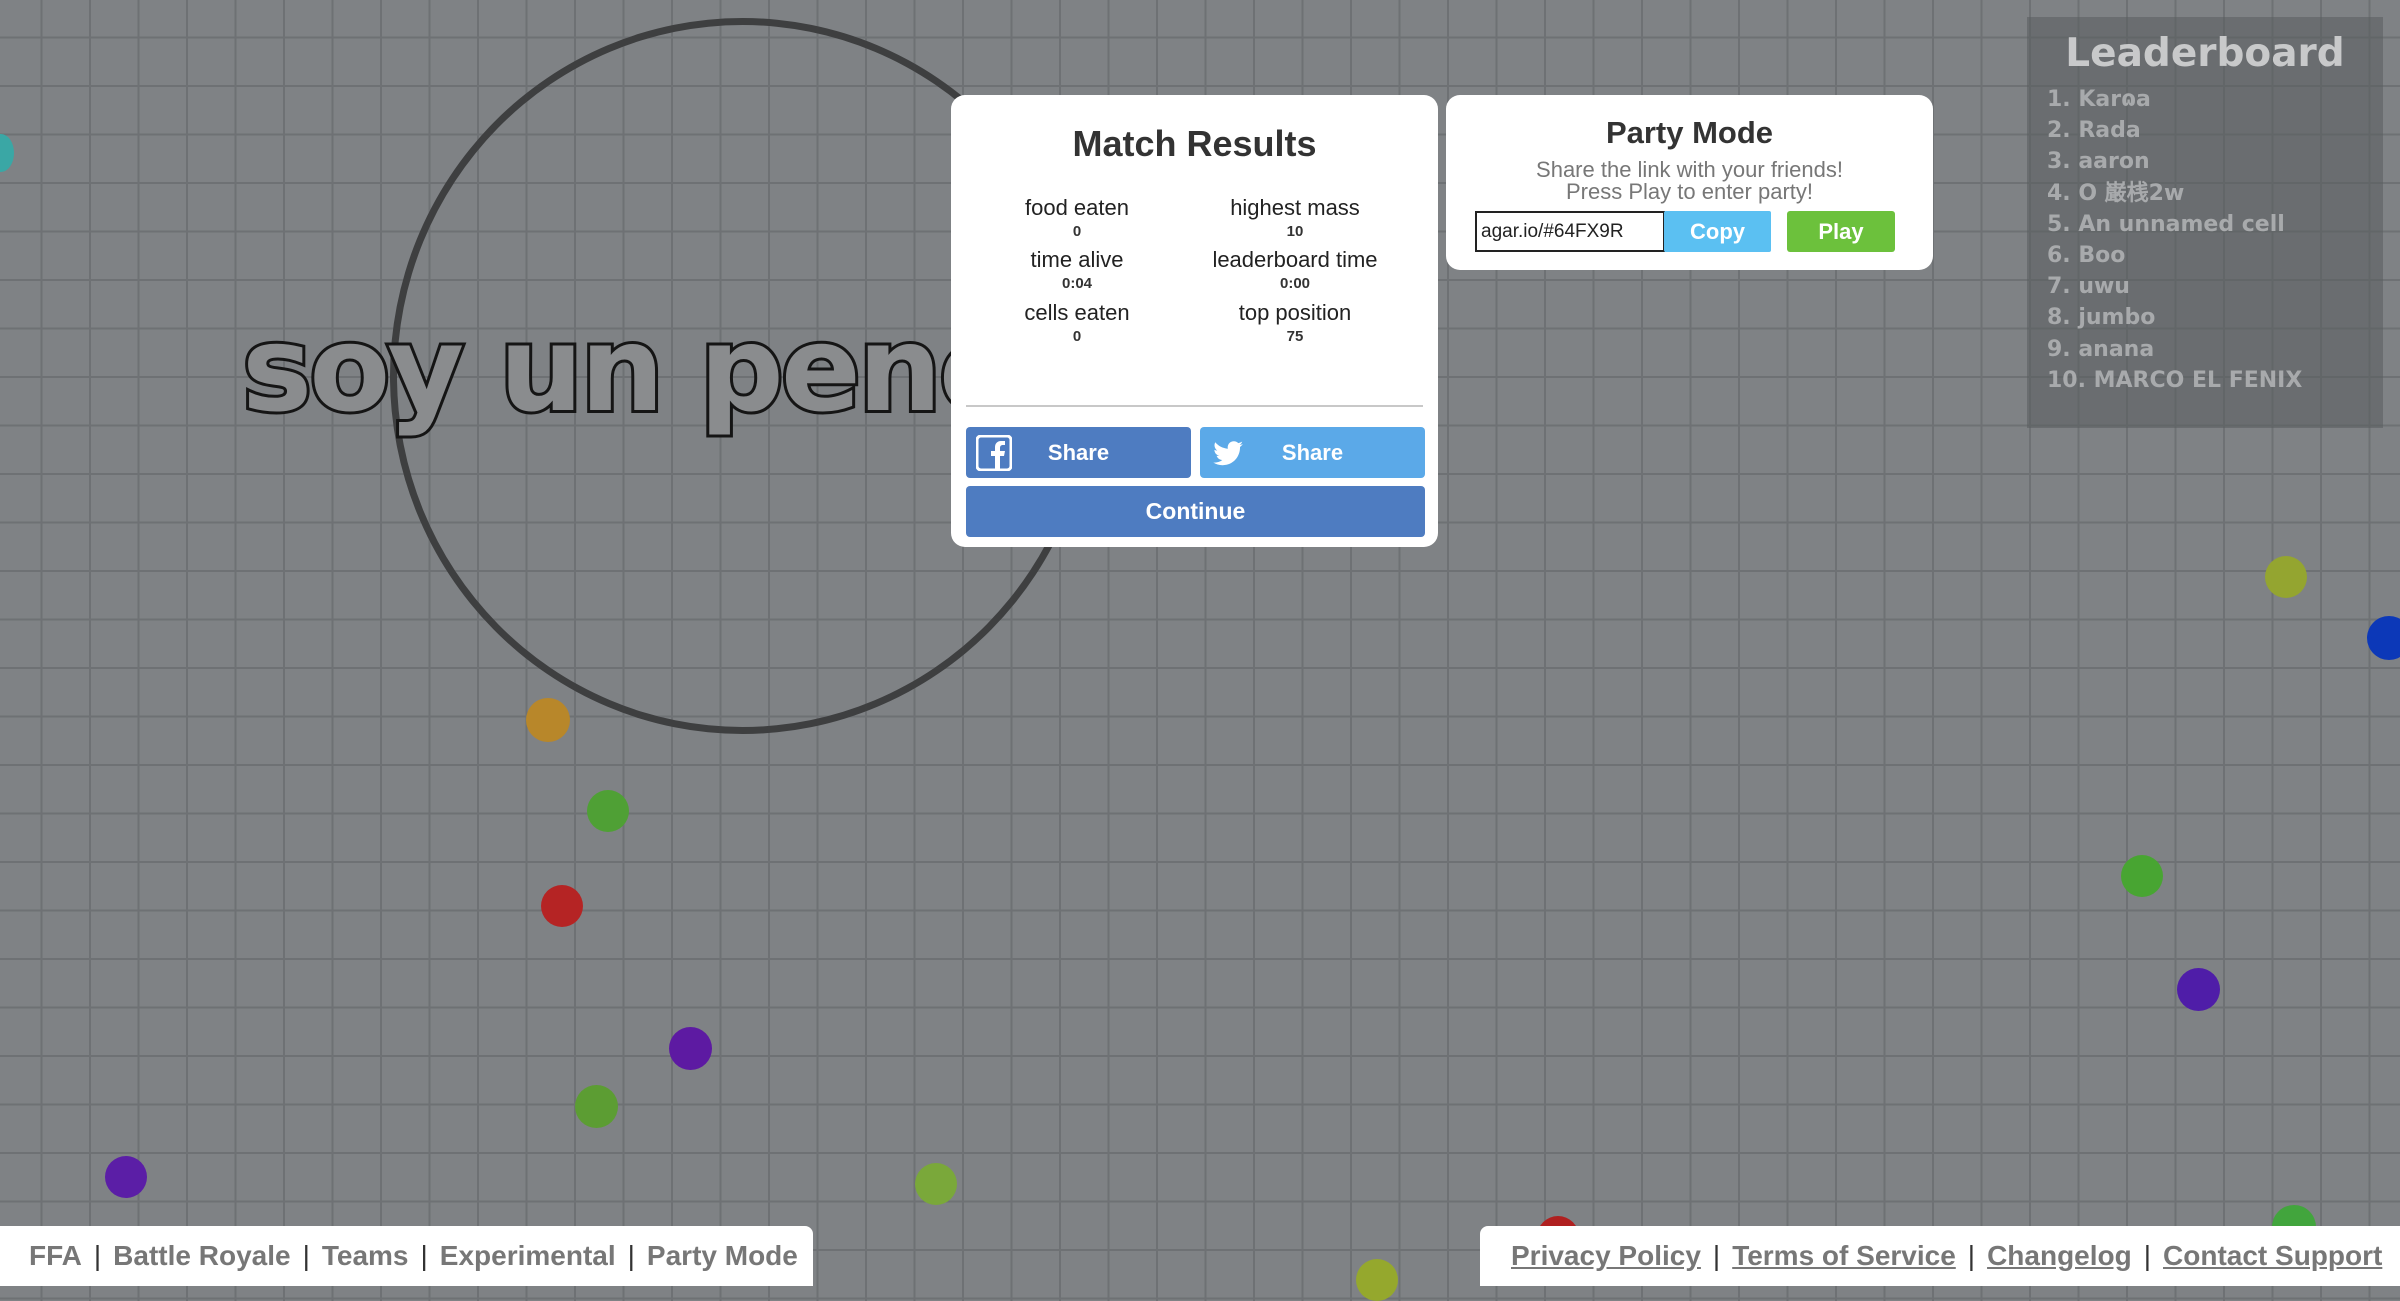 Image resolution: width=2400 pixels, height=1301 pixels. I want to click on stat-label: food eaten, so click(1077, 207).